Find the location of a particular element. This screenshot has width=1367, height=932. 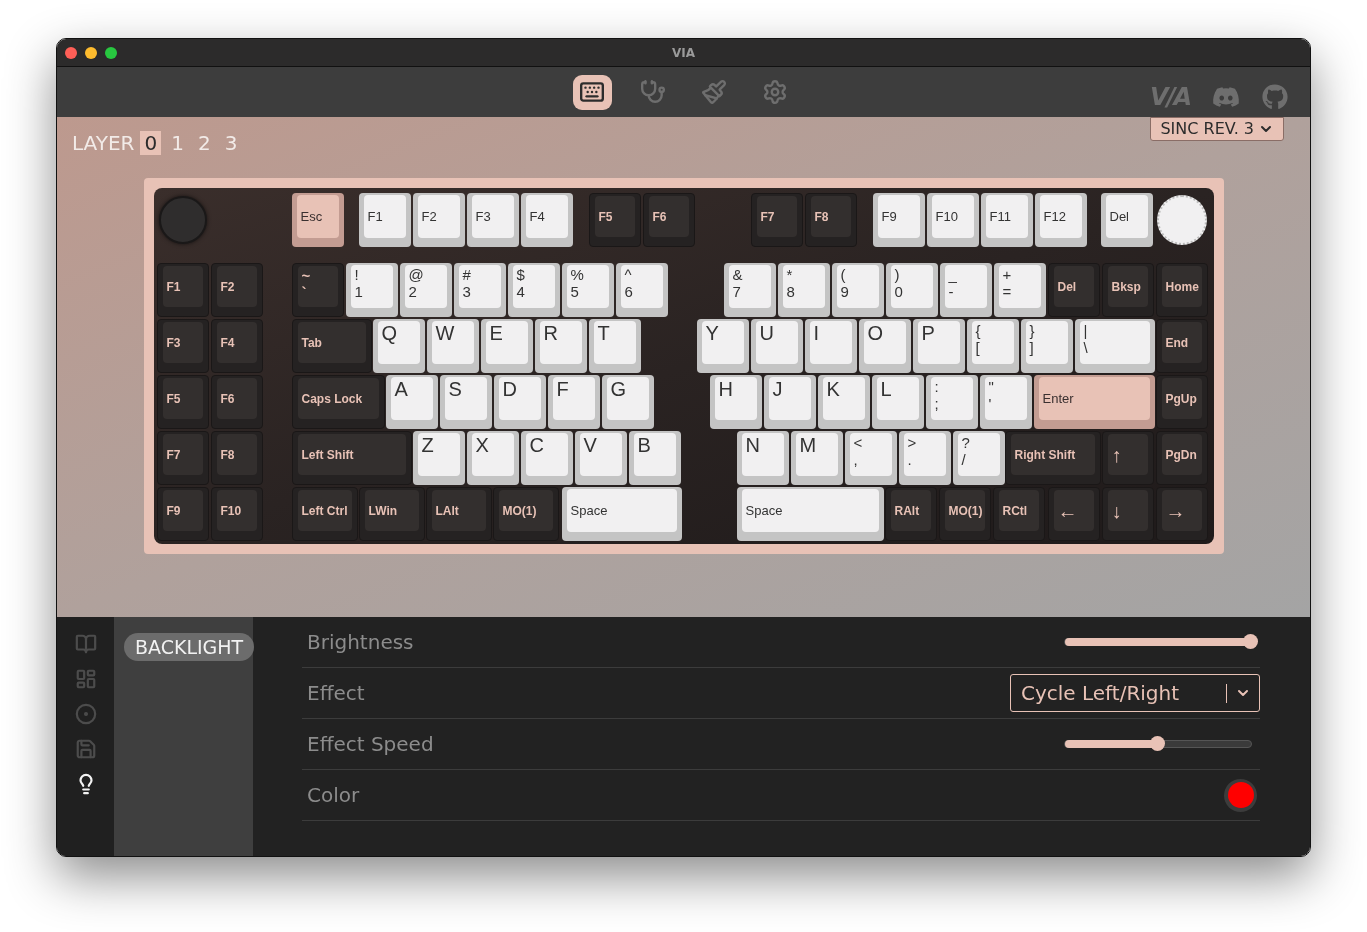

dark-knob-icon is located at coordinates (182, 220).